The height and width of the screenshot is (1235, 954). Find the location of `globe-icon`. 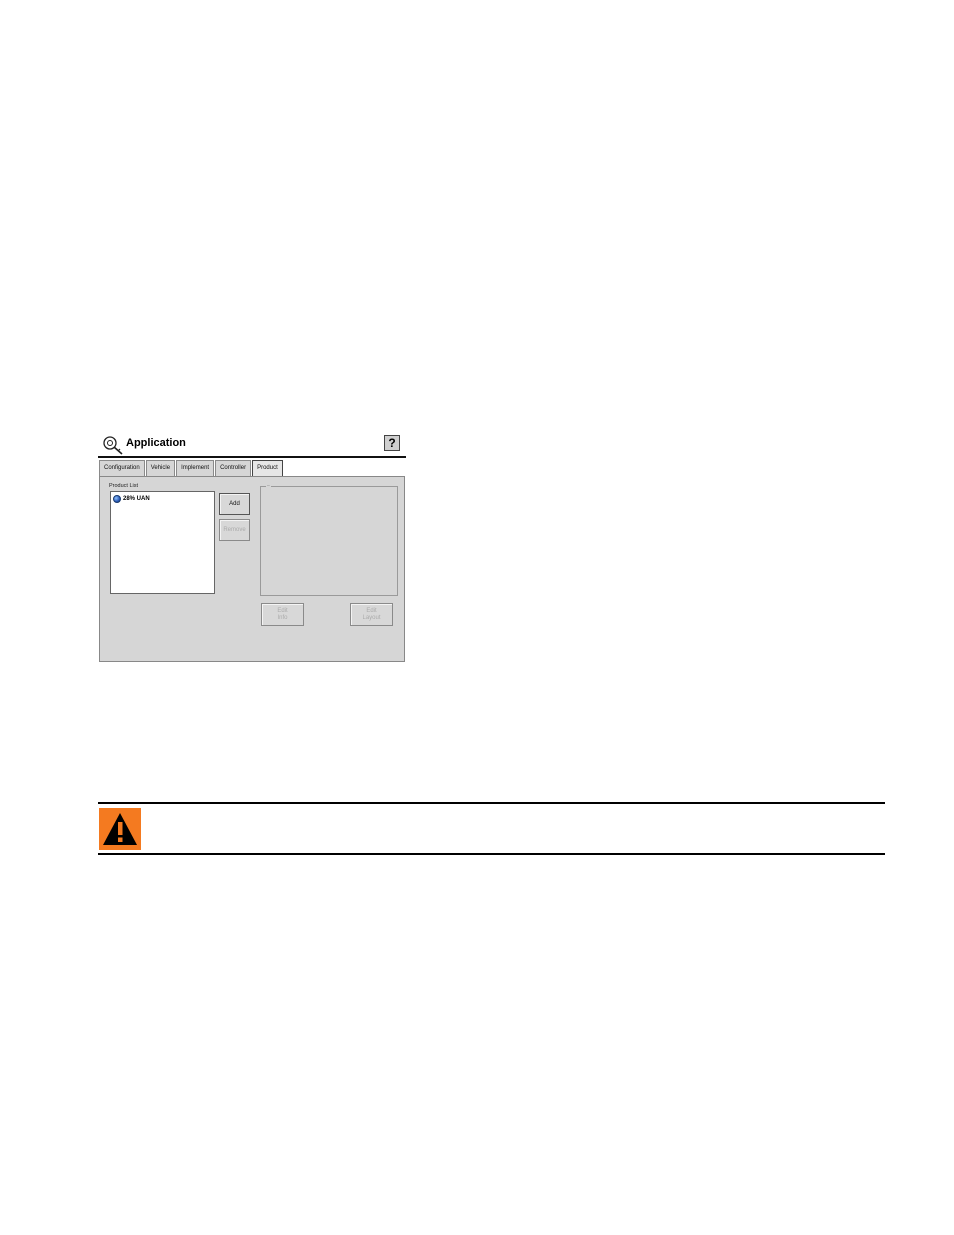

globe-icon is located at coordinates (117, 499).